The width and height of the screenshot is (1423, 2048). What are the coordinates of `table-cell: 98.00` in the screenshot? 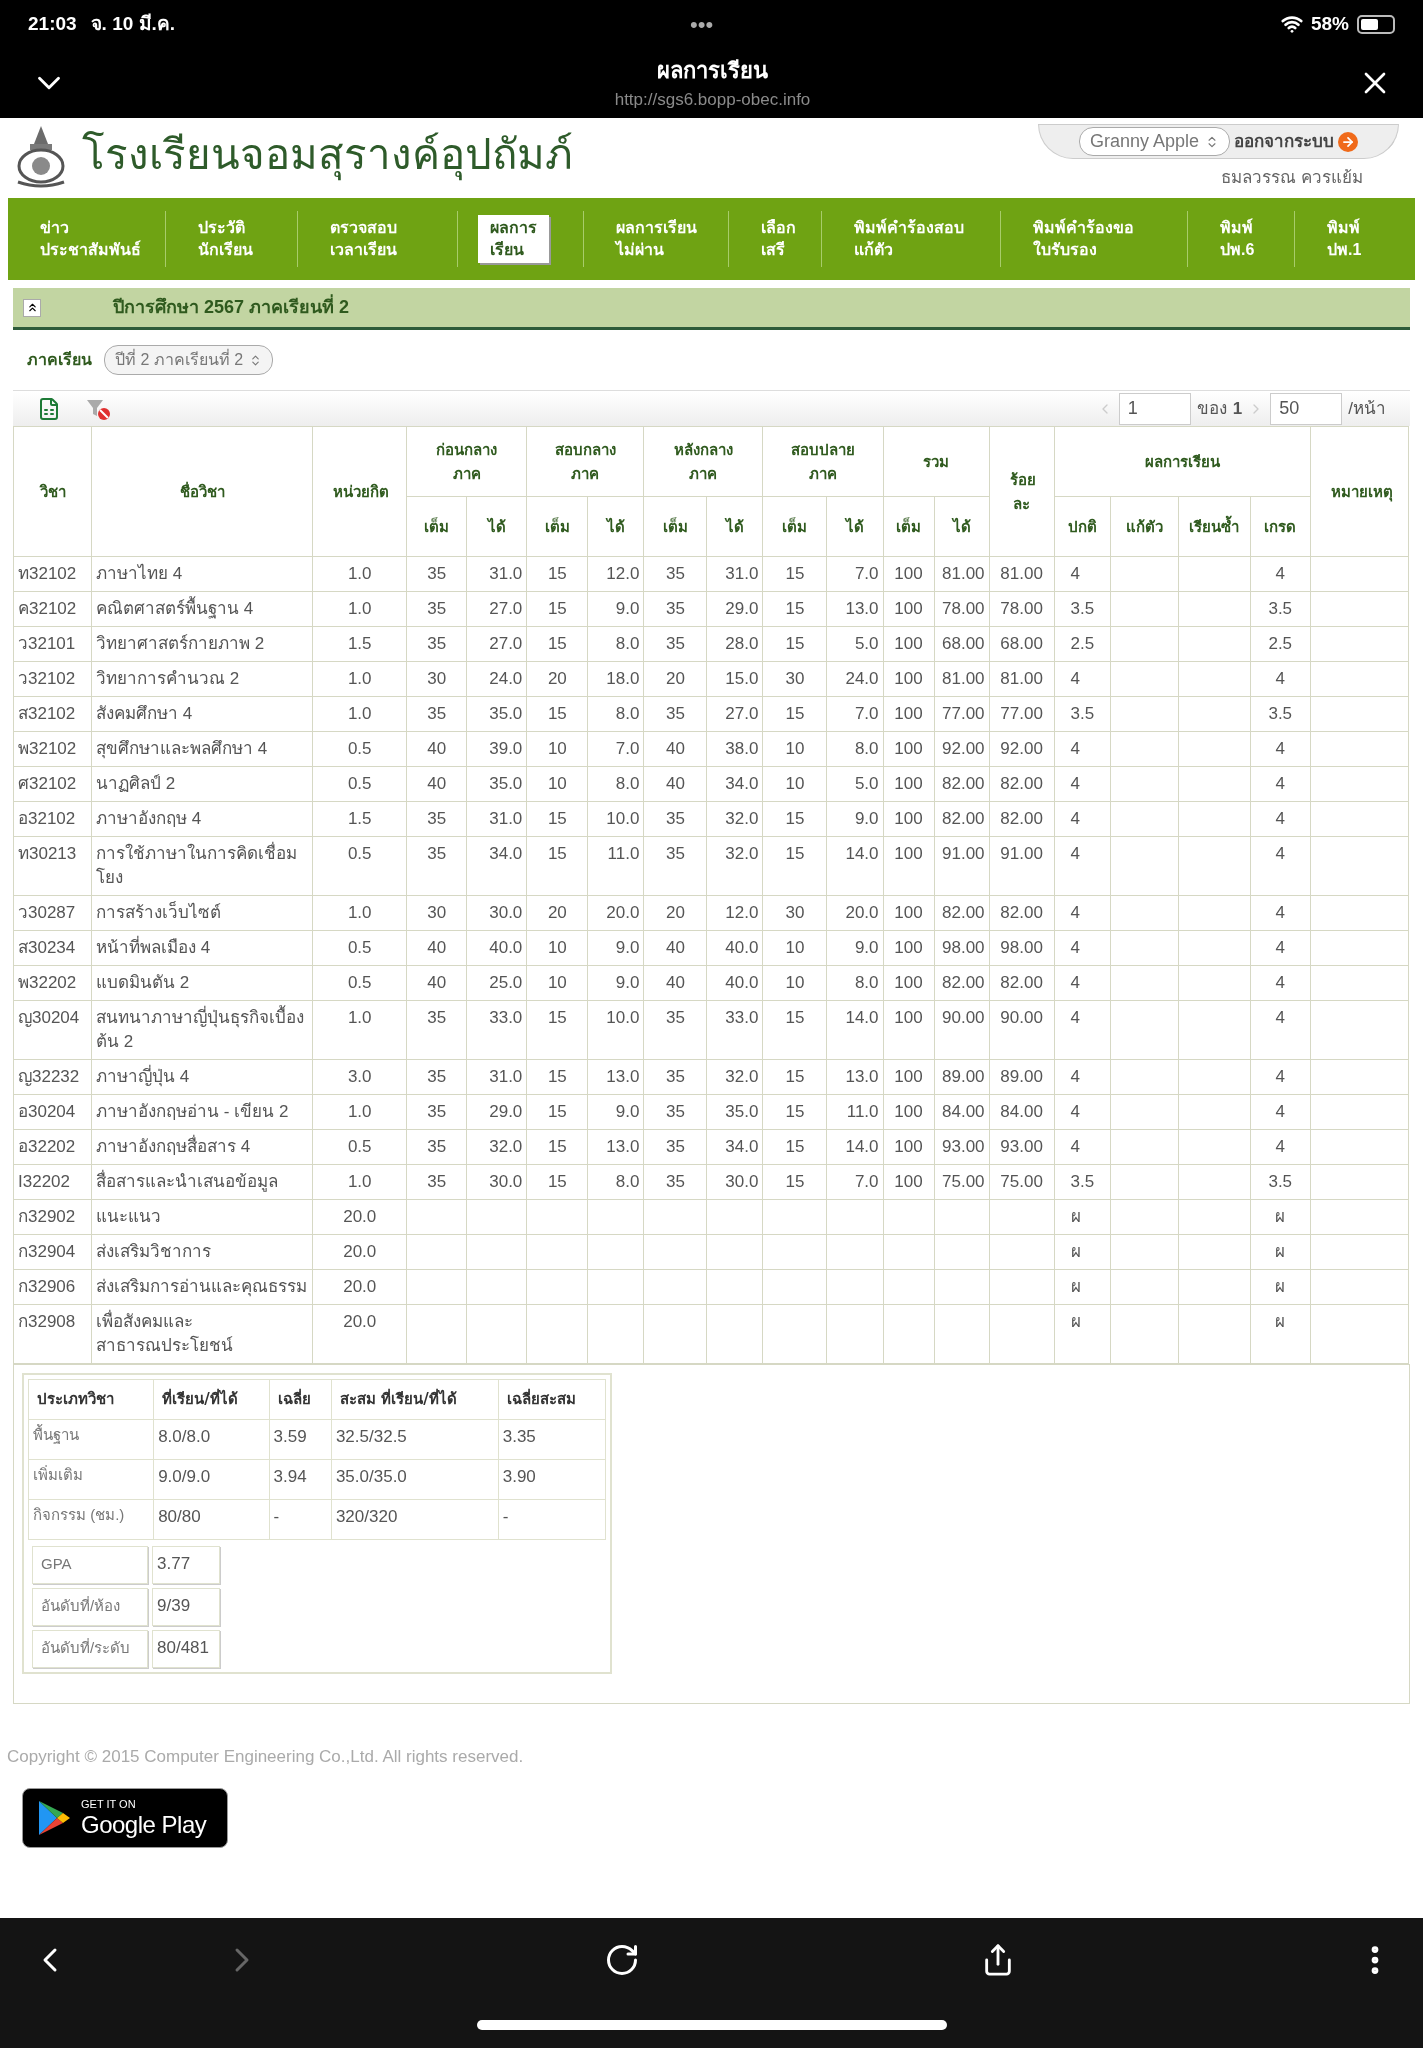 It's located at (963, 947).